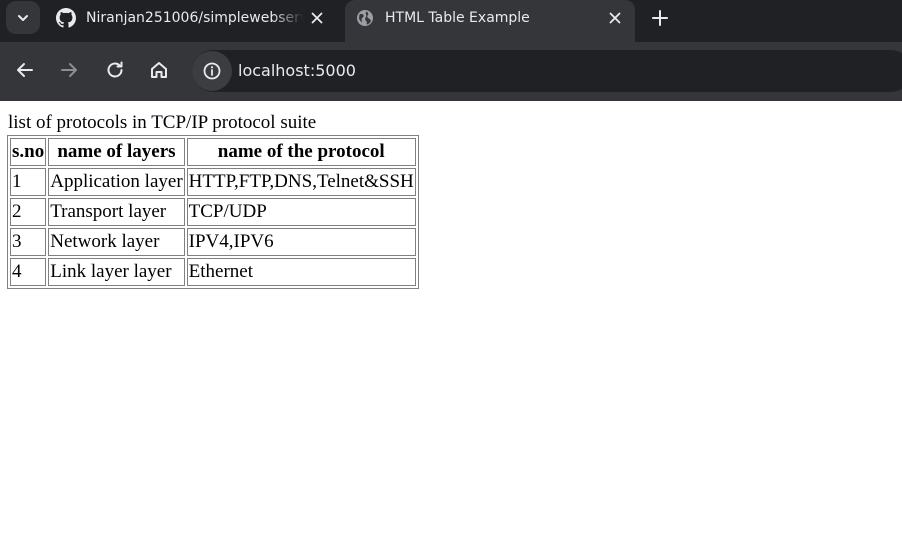  What do you see at coordinates (301, 272) in the screenshot?
I see `table-cell: Ethernet` at bounding box center [301, 272].